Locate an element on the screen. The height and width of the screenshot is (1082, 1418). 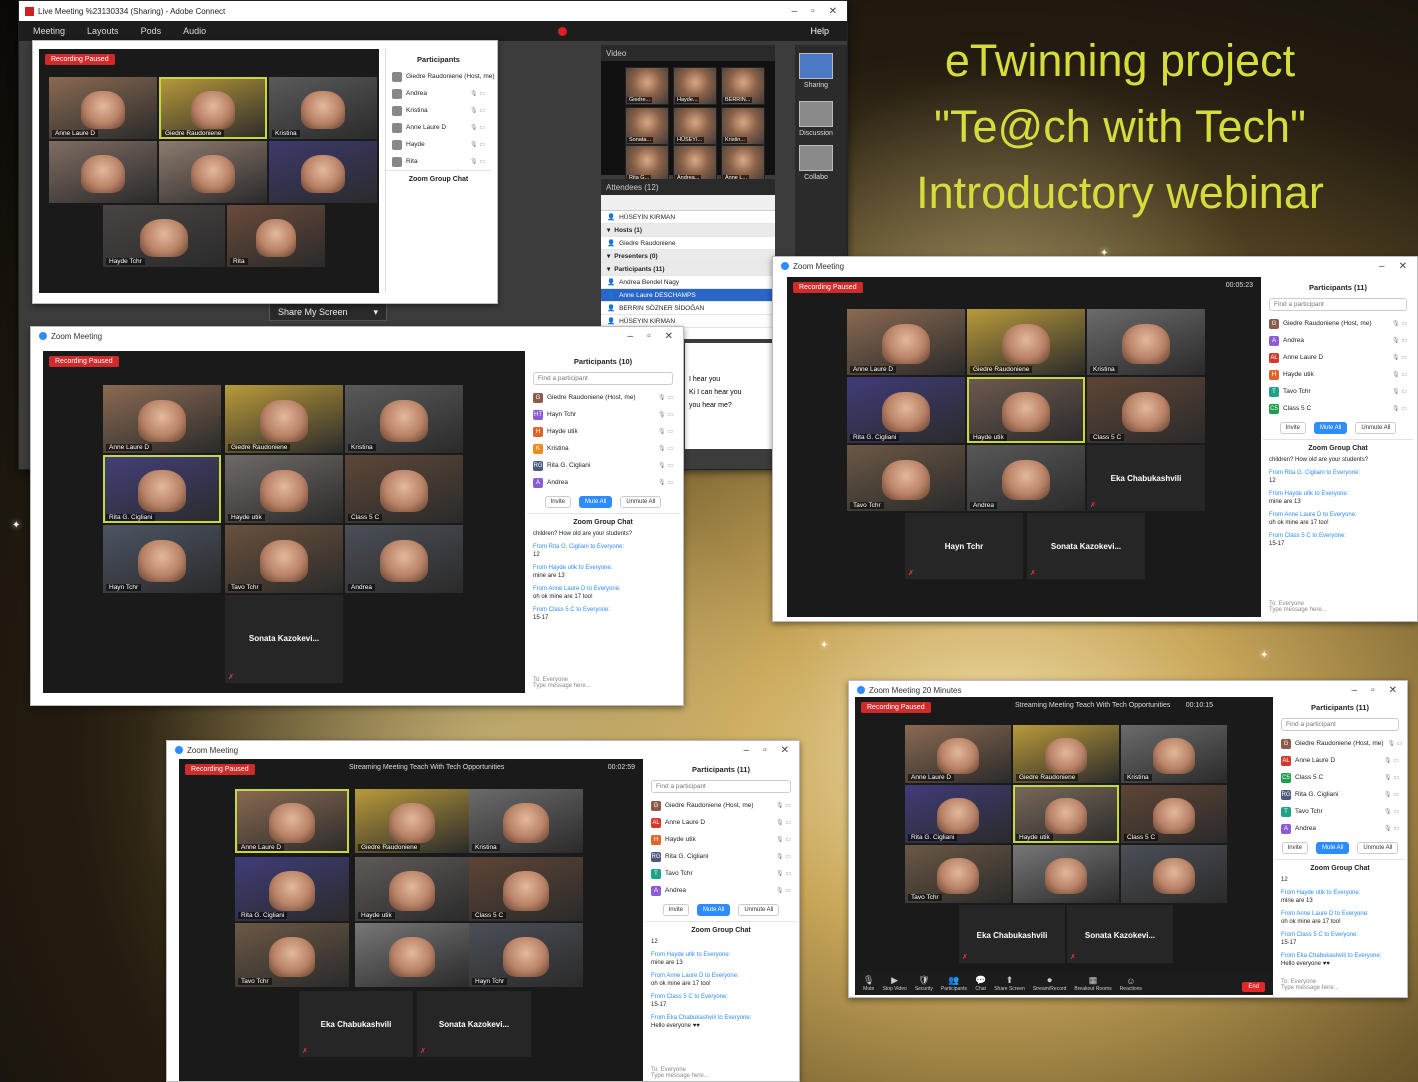
participant-row: Kristina 🎙 ▭ is located at coordinates (438, 110).